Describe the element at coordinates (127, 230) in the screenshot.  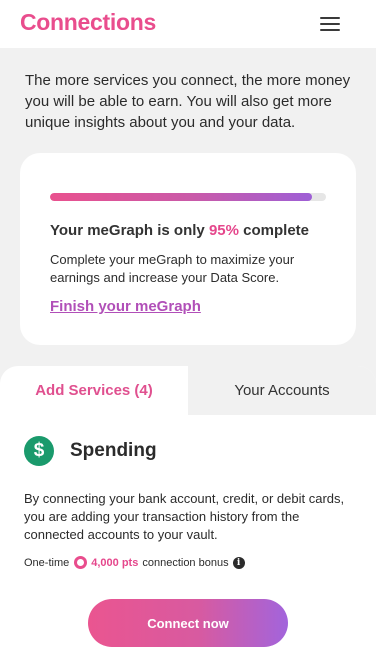
I see `progress-title-prefix: Your meGraph is only` at that location.